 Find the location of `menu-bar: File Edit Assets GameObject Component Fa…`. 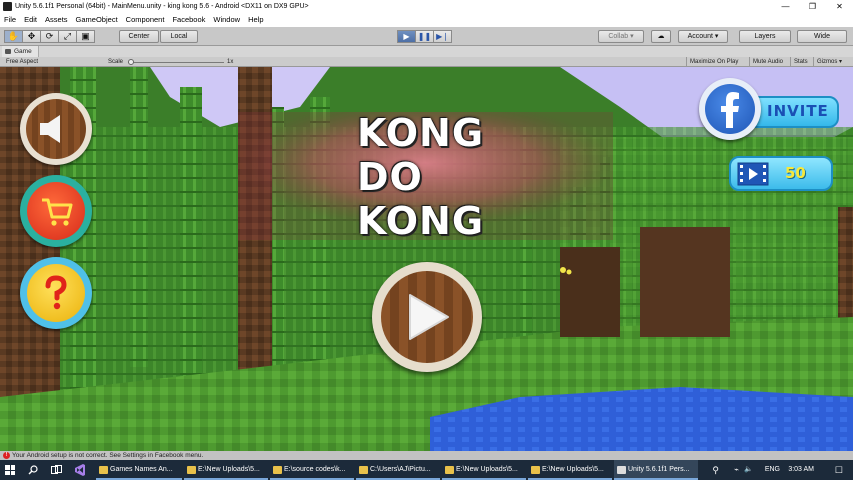

menu-bar: File Edit Assets GameObject Component Fa… is located at coordinates (426, 20).